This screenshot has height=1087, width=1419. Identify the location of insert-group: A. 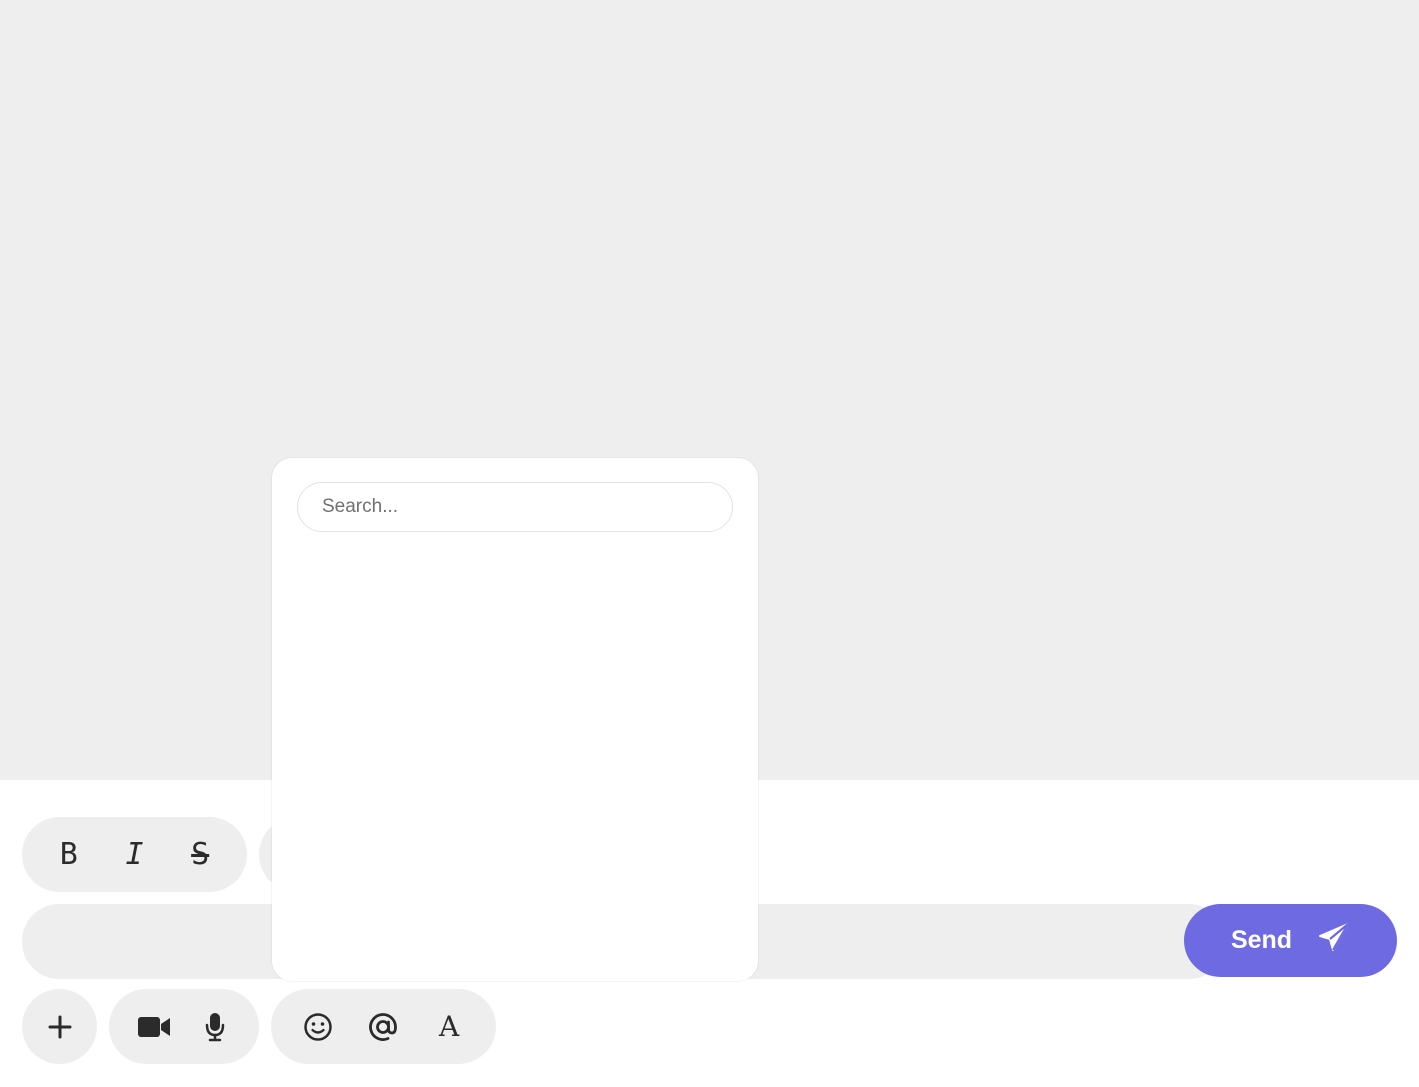
(383, 1026).